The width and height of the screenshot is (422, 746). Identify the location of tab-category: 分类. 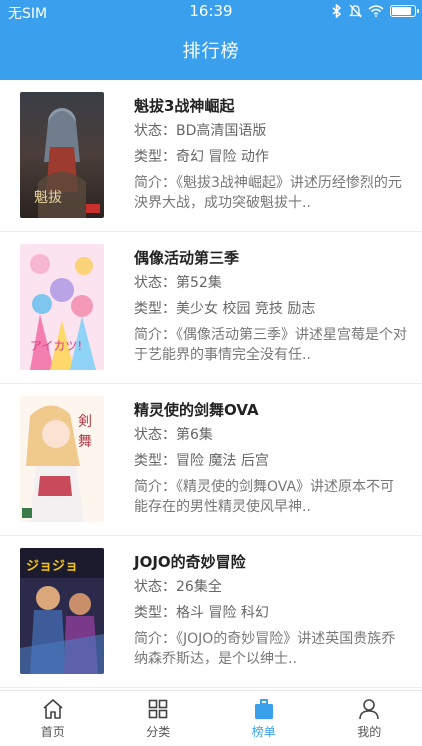
(159, 718).